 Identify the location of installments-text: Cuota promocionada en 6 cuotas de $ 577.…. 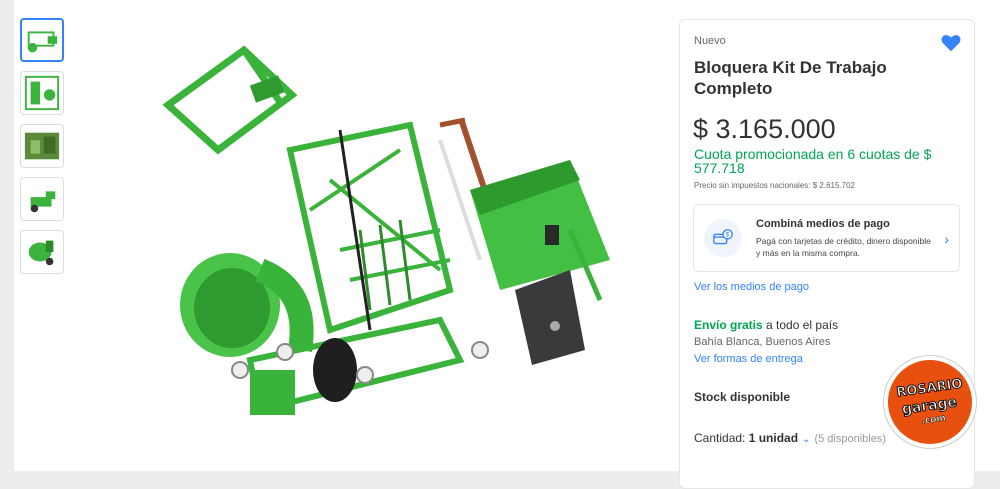
(813, 161).